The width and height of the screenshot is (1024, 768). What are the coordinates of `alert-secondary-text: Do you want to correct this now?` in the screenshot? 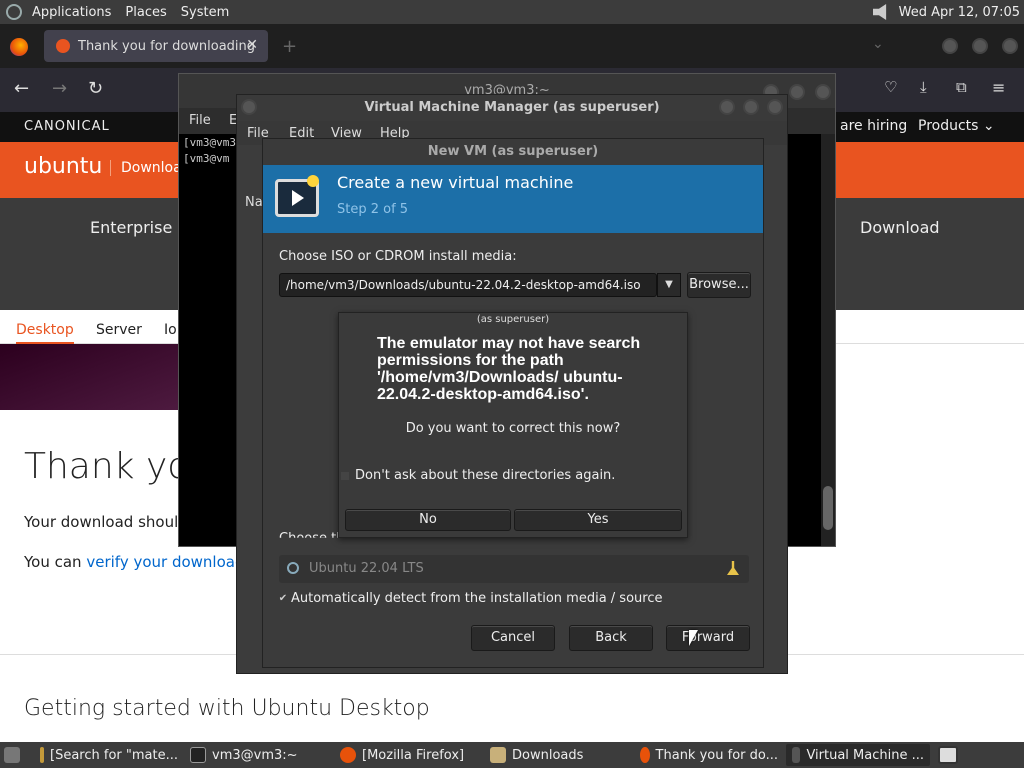 It's located at (513, 428).